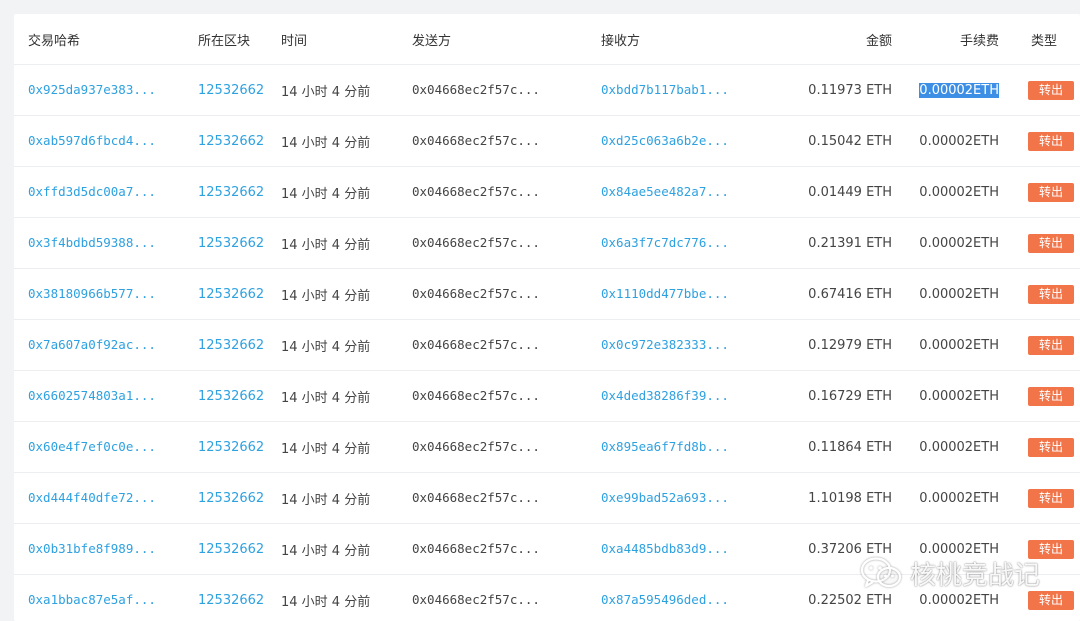 This screenshot has width=1080, height=621. What do you see at coordinates (850, 447) in the screenshot?
I see `tx-amount: 0.11864 ETH` at bounding box center [850, 447].